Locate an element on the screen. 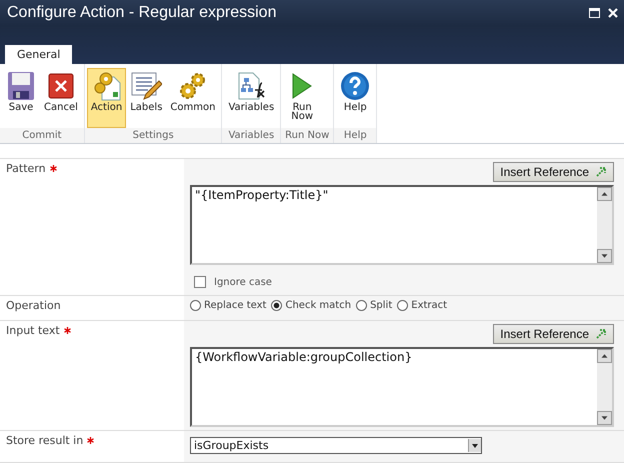  field-label: Store result in is located at coordinates (45, 440).